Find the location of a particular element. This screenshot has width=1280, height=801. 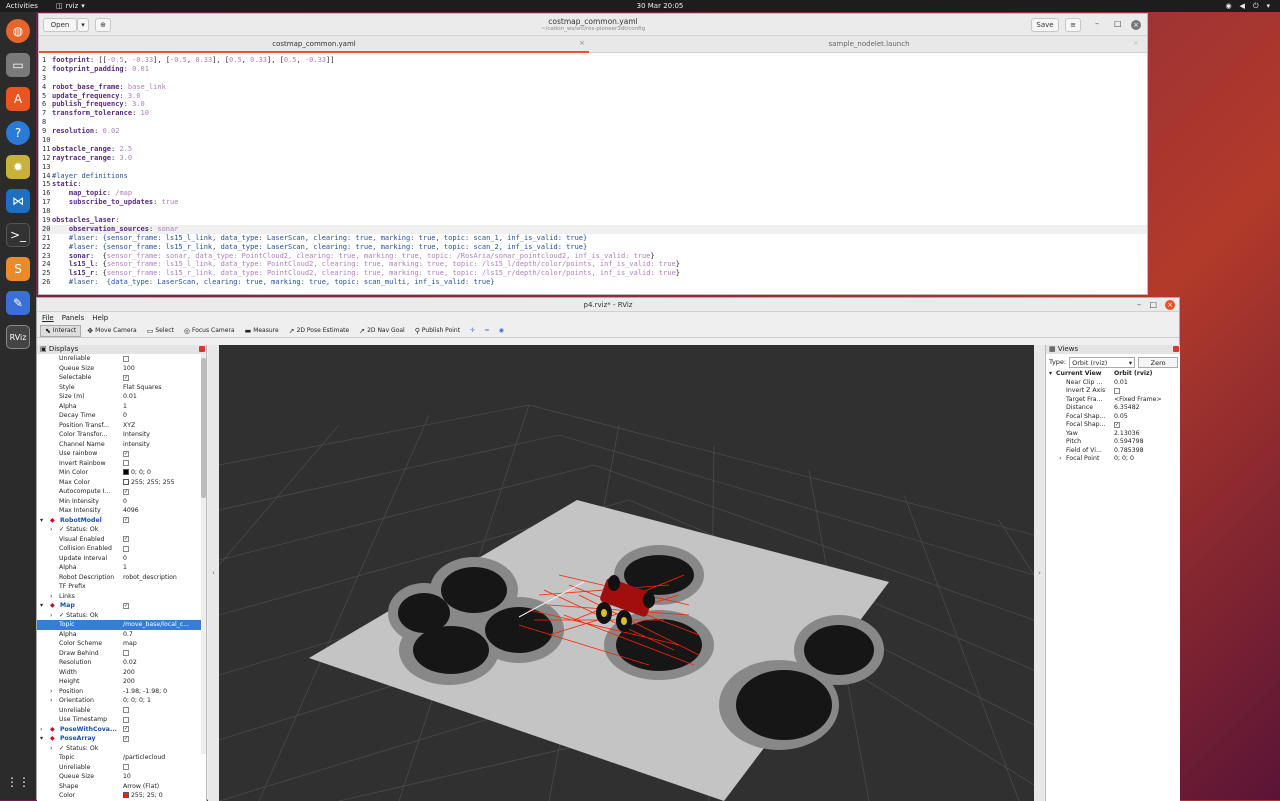

display-property-row: Width 200 is located at coordinates (121, 673).